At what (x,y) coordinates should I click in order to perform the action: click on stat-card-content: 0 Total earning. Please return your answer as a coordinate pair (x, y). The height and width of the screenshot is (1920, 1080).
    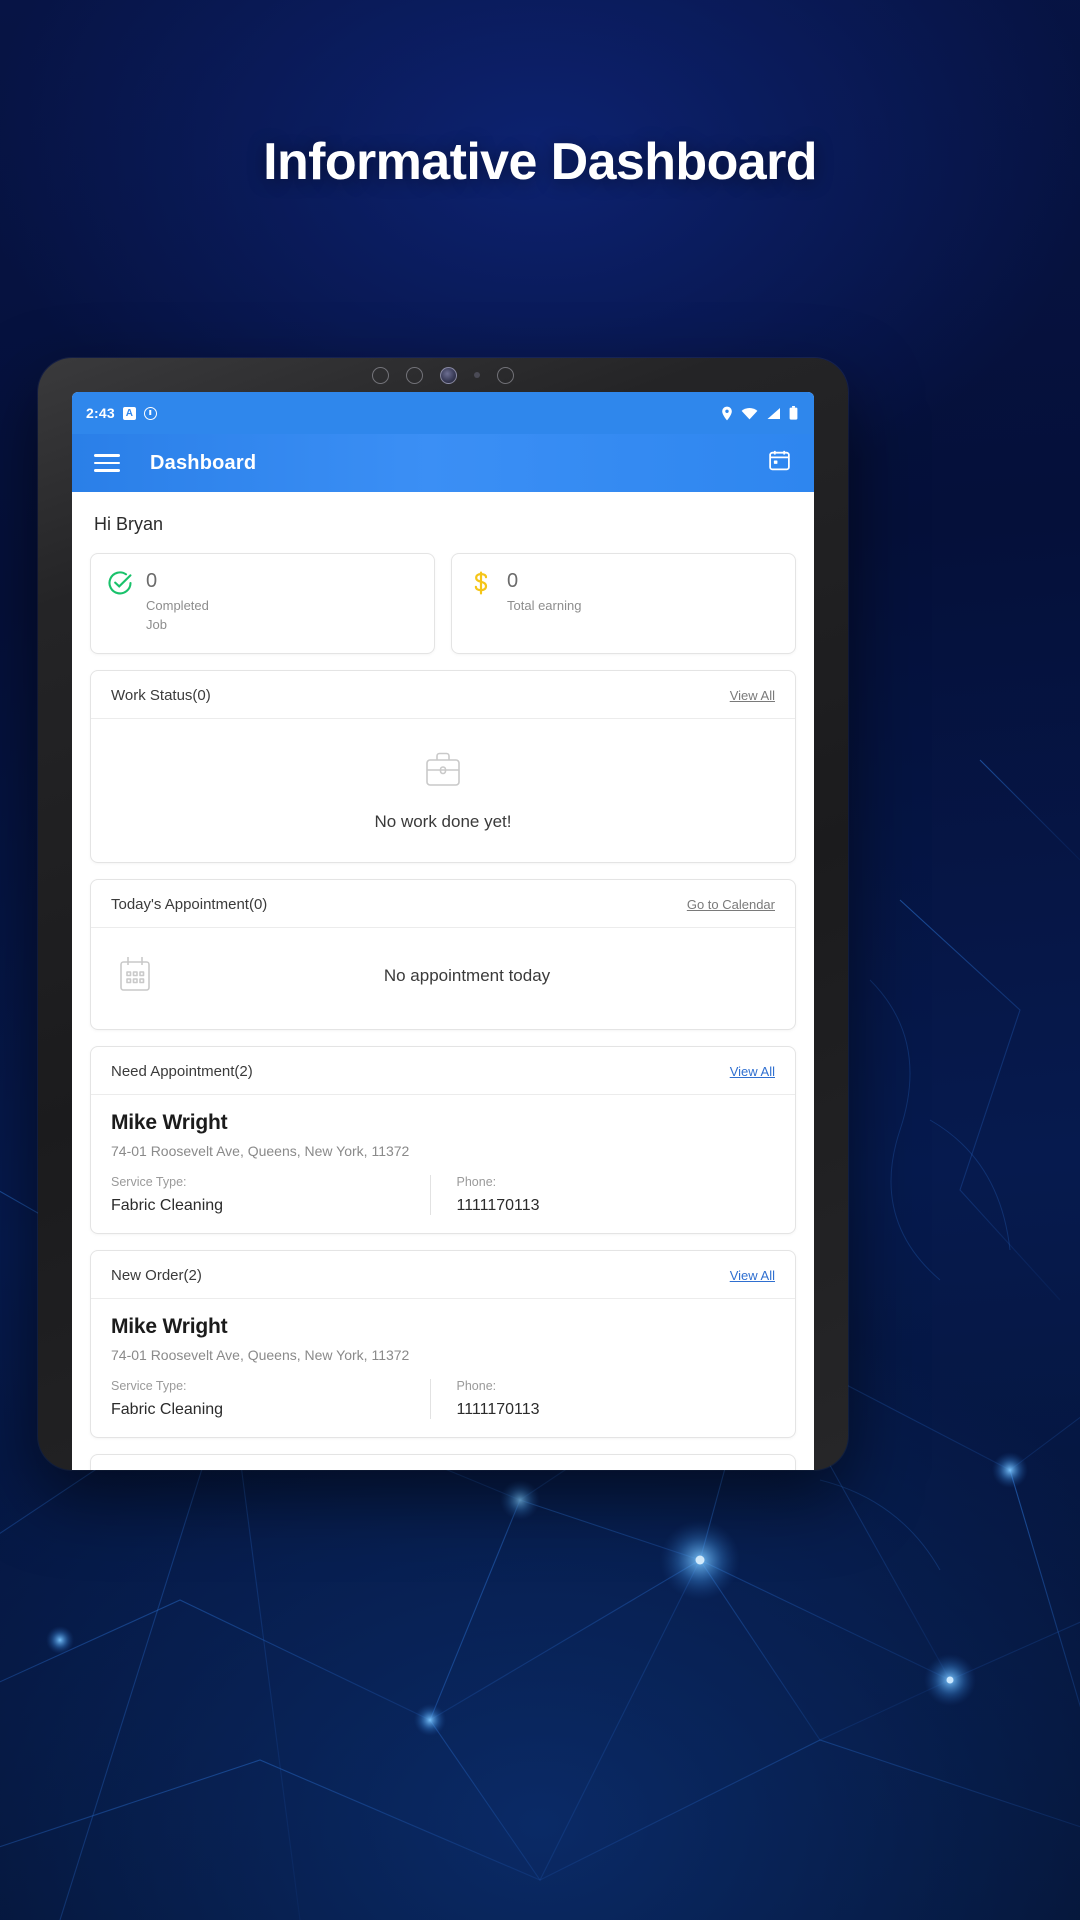
    Looking at the image, I should click on (623, 593).